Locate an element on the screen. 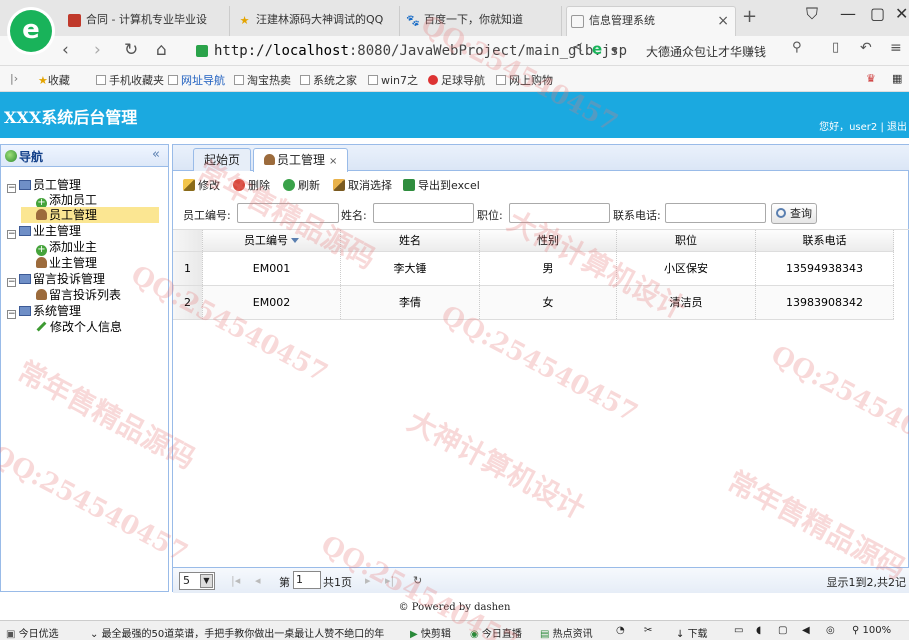 The image size is (909, 640). row-number: 2 is located at coordinates (188, 302).